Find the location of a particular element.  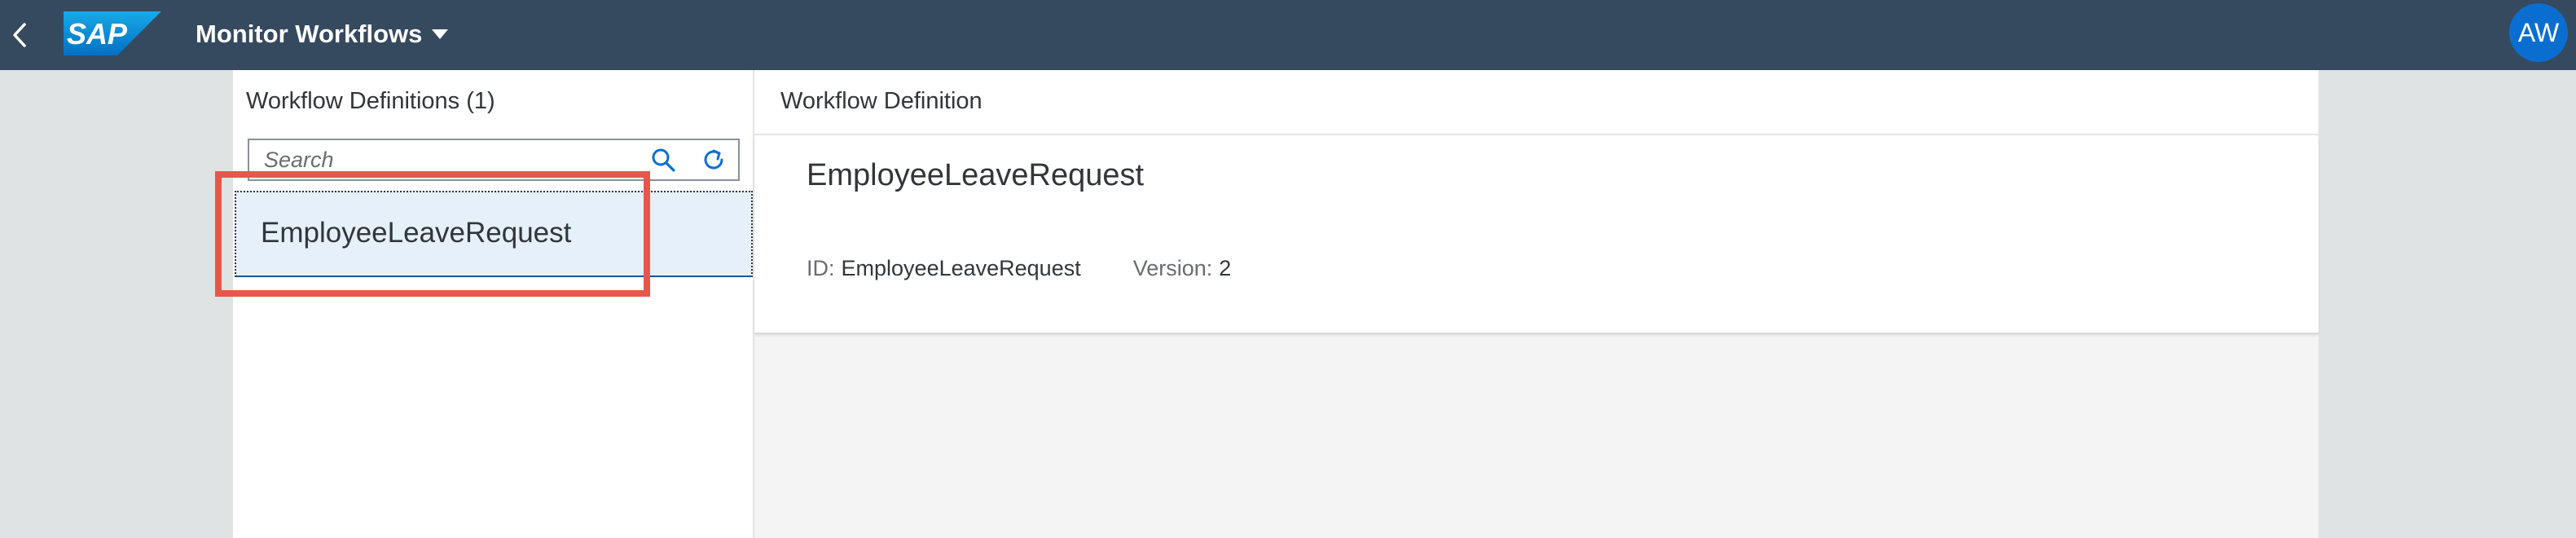

back-button is located at coordinates (19, 35).